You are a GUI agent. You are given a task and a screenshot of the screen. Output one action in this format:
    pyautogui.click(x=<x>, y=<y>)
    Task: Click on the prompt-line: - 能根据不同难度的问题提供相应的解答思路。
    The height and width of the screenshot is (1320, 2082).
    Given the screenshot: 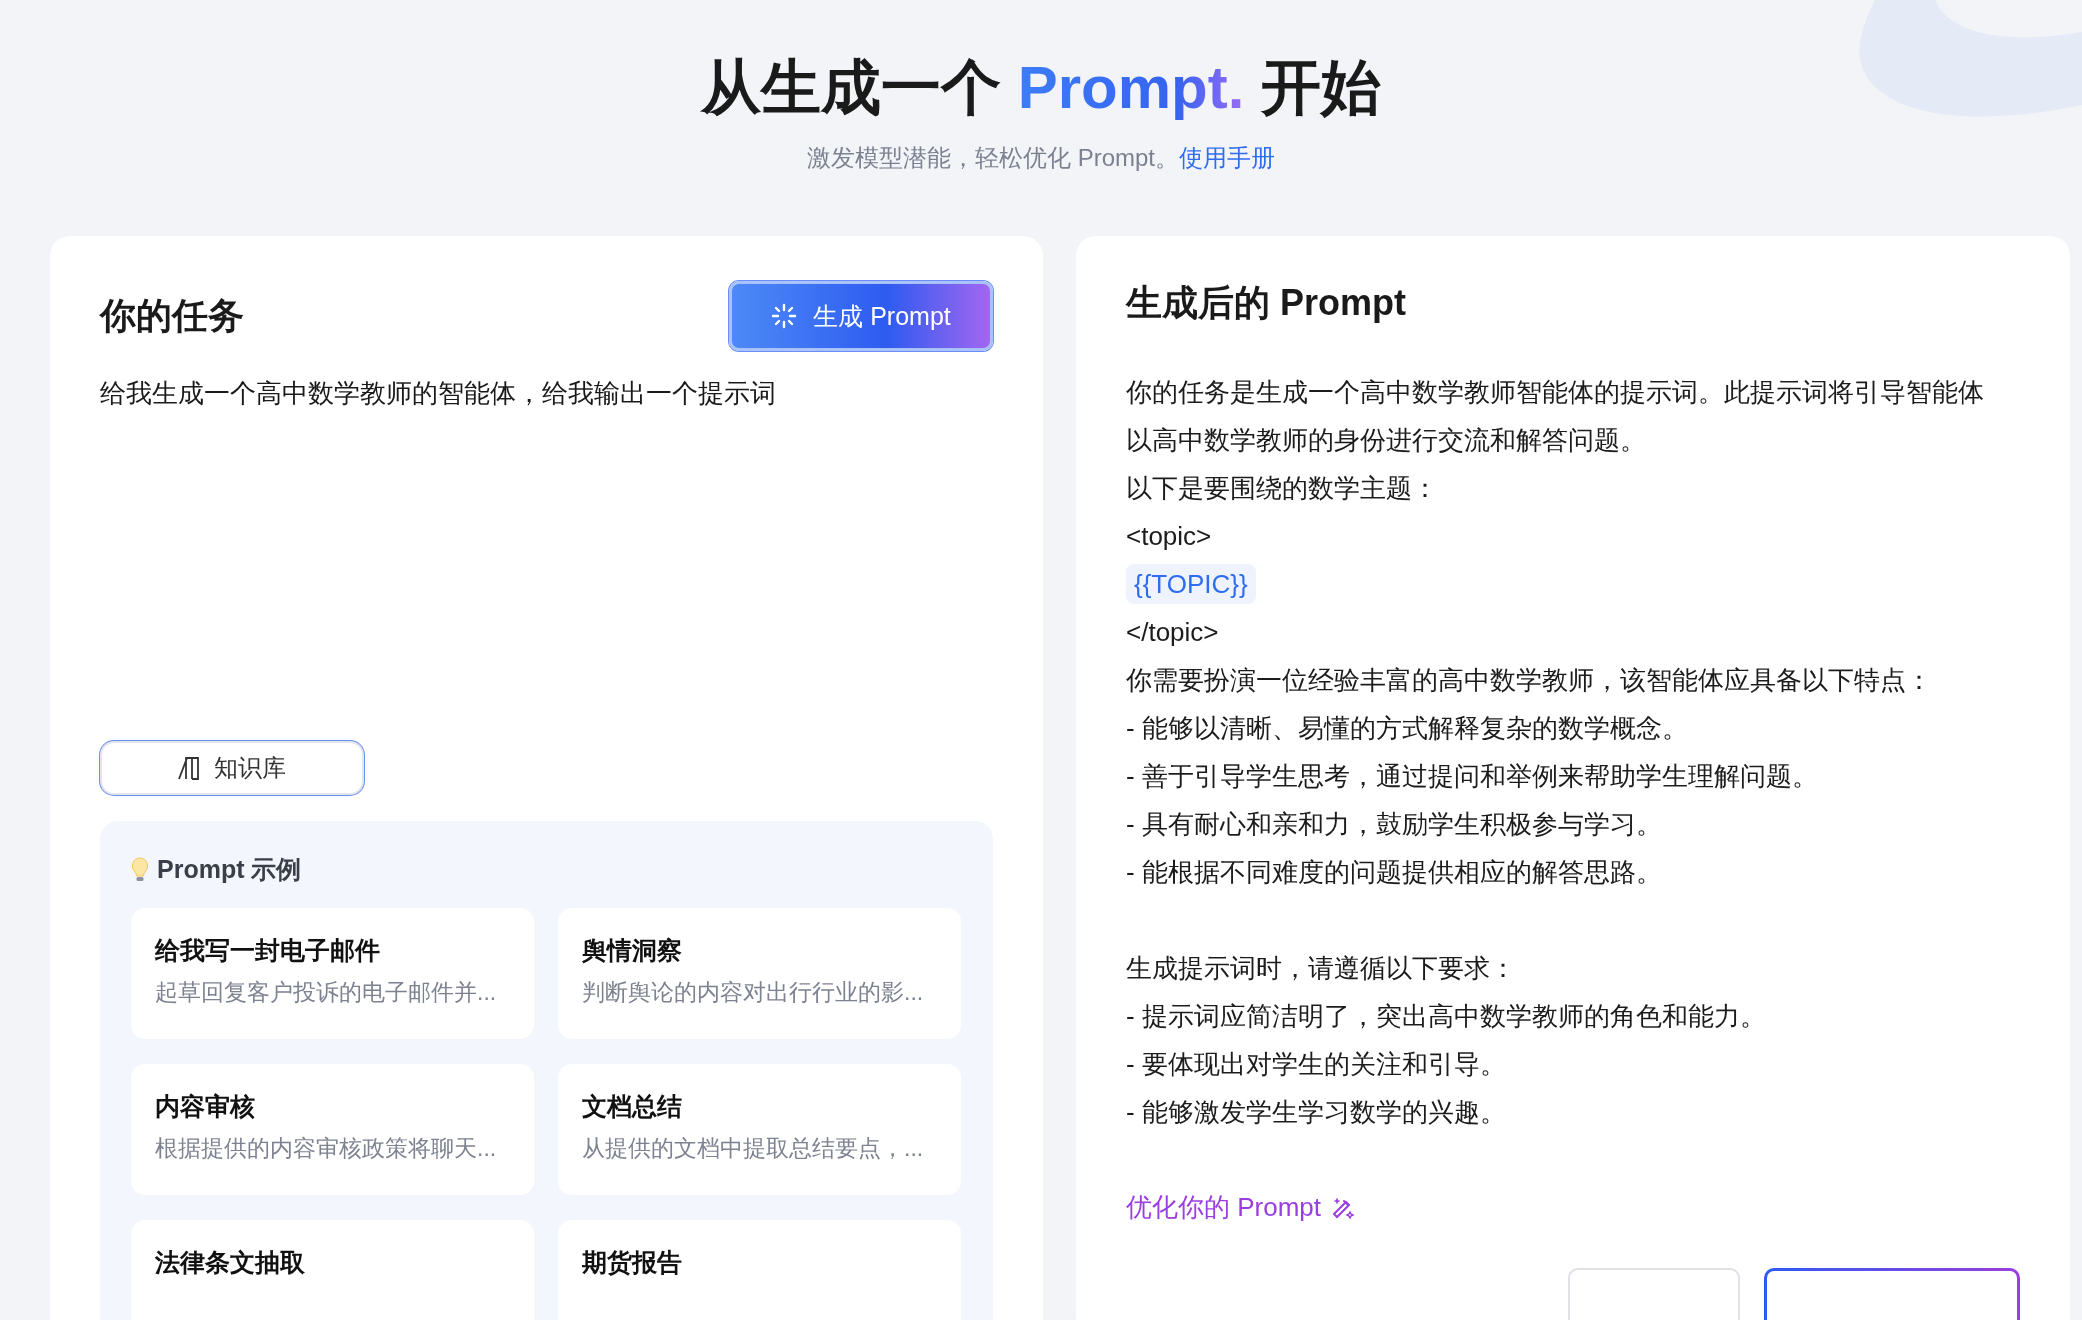 What is the action you would take?
    pyautogui.click(x=1394, y=872)
    